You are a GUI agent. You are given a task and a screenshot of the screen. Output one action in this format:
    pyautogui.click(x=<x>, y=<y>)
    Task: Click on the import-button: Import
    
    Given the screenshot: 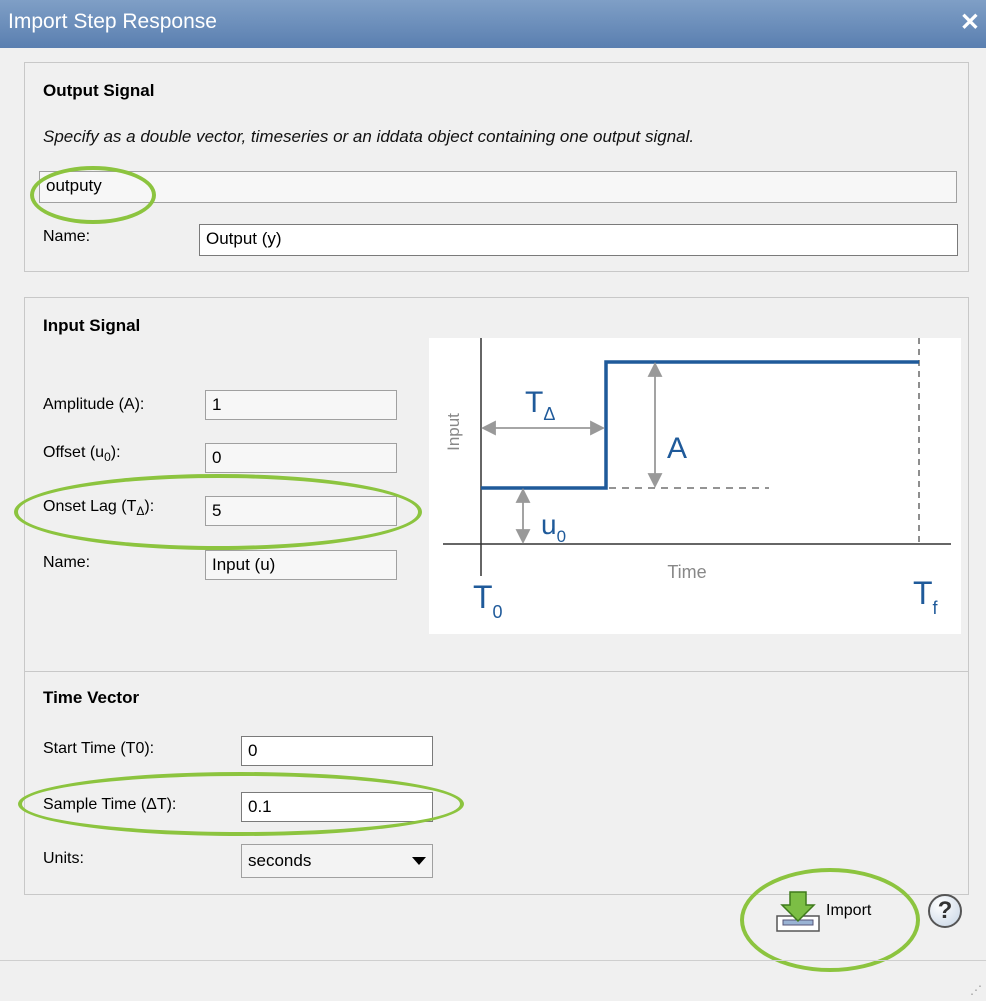 What is the action you would take?
    pyautogui.click(x=836, y=913)
    